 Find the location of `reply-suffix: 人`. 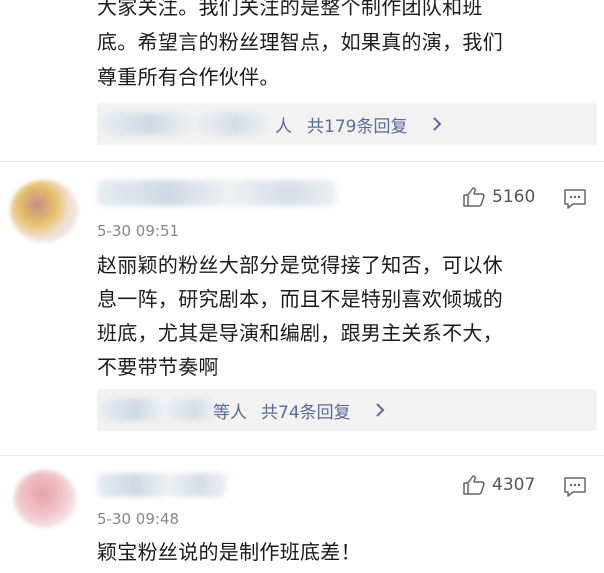

reply-suffix: 人 is located at coordinates (283, 126).